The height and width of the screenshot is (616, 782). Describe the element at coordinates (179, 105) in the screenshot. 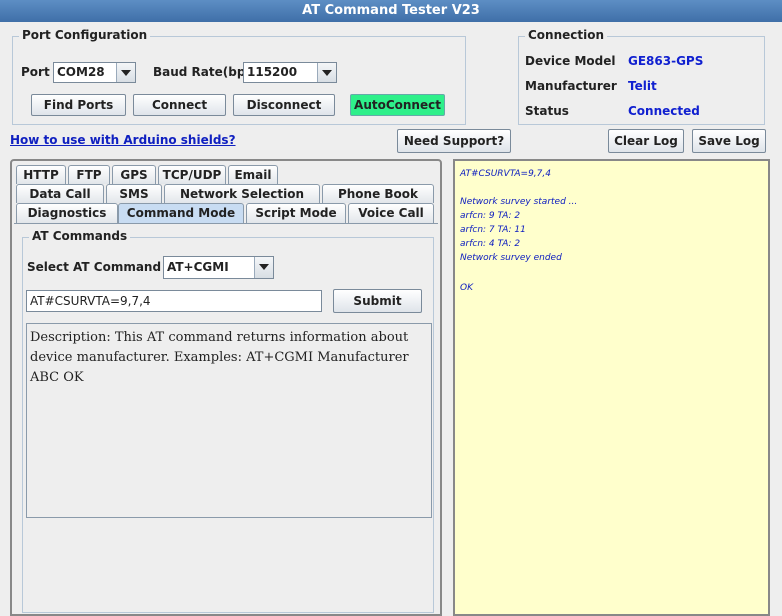

I see `connect-button: Connect` at that location.